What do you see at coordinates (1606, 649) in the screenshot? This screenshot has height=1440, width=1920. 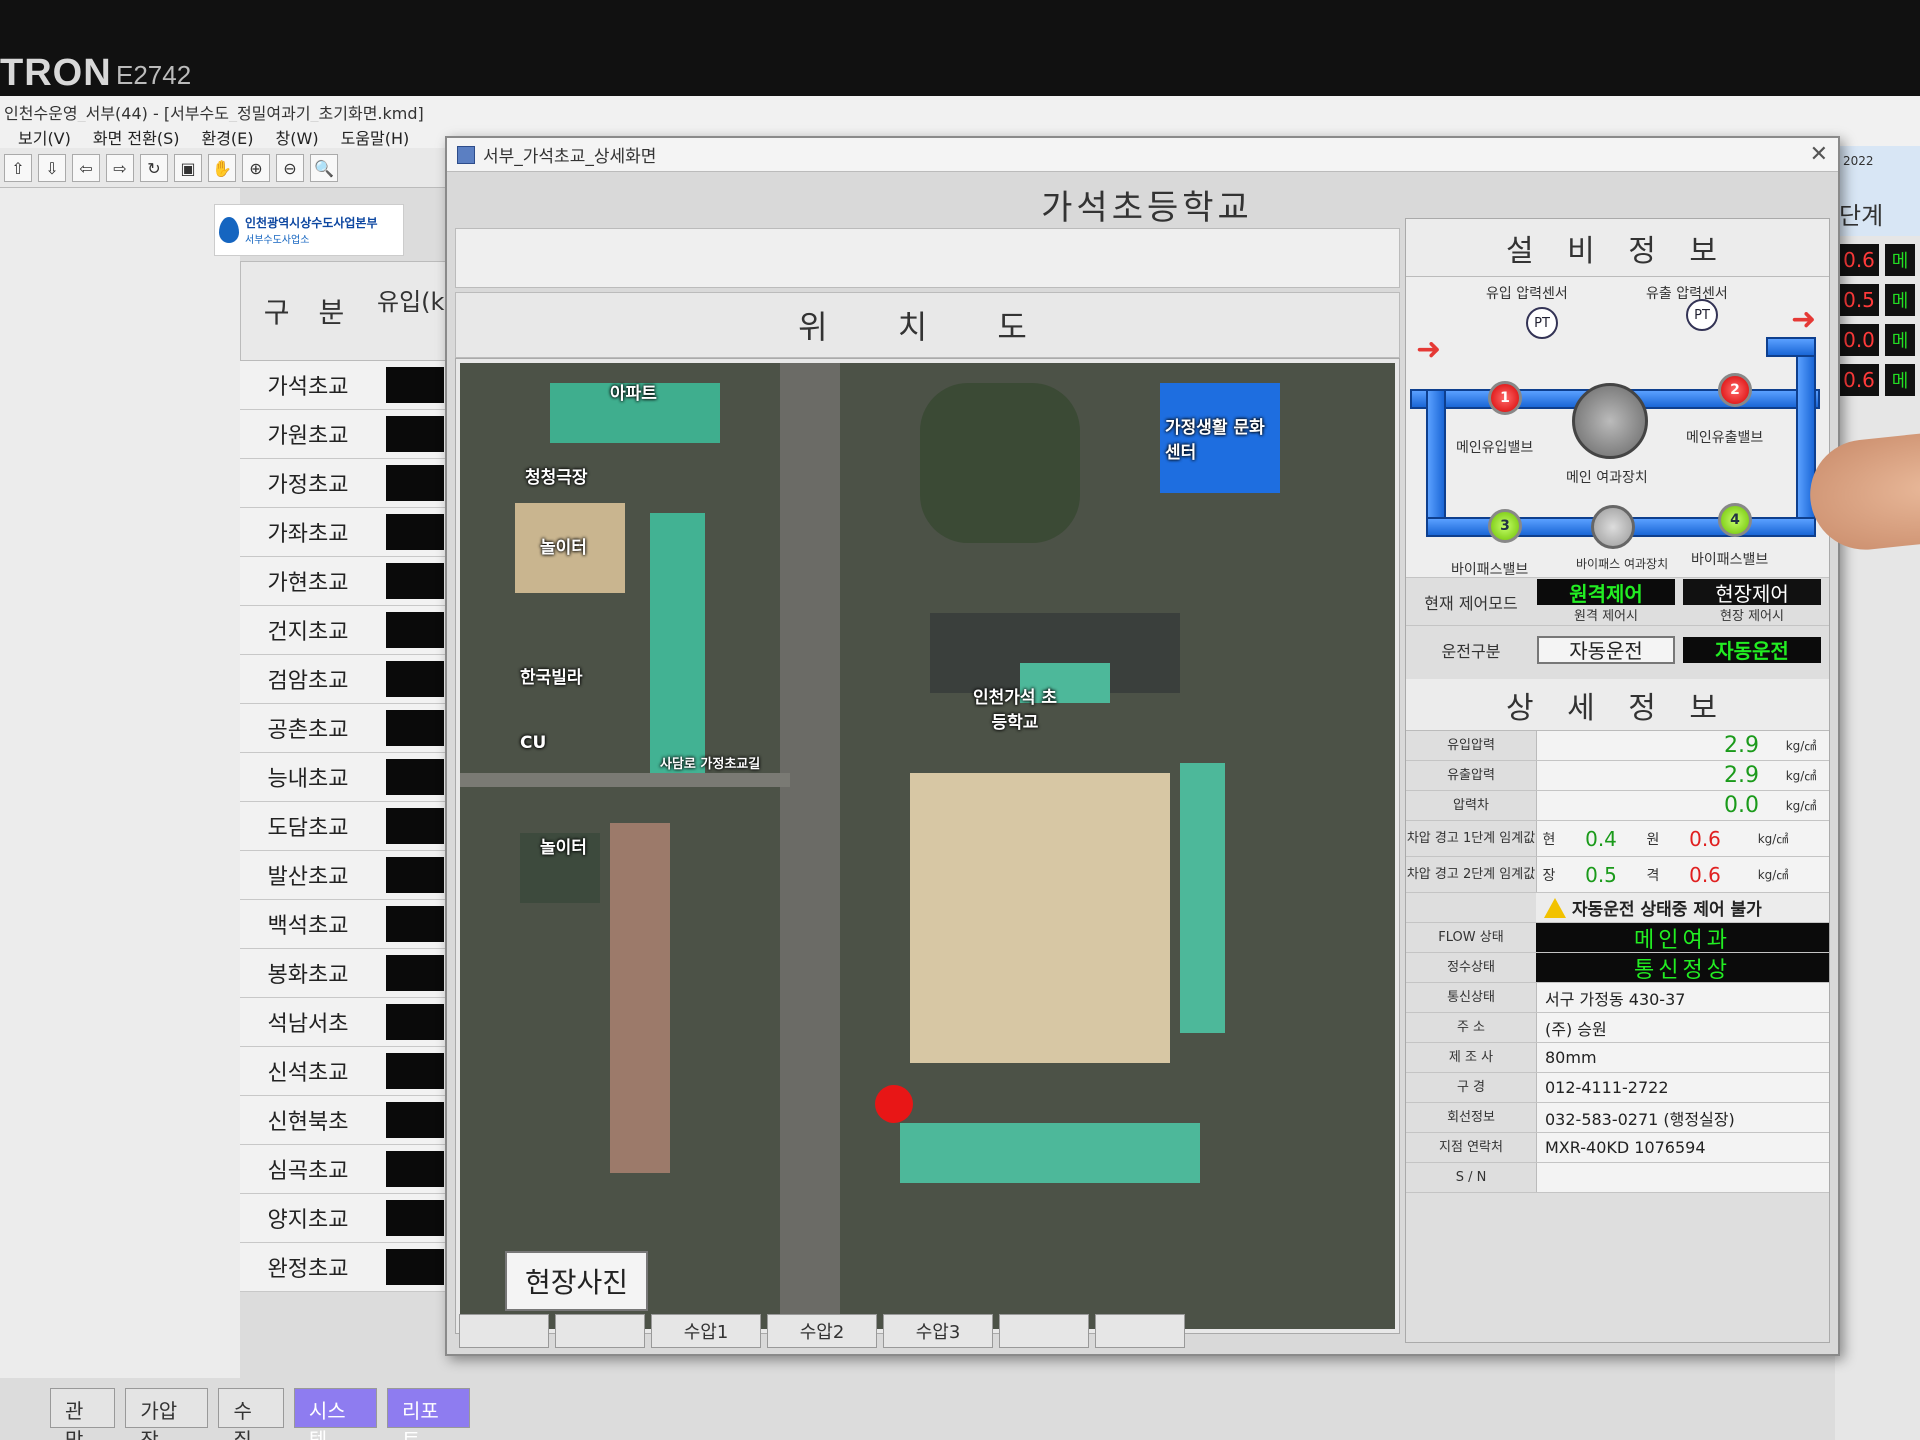 I see `run-remote-button: 자동운전` at bounding box center [1606, 649].